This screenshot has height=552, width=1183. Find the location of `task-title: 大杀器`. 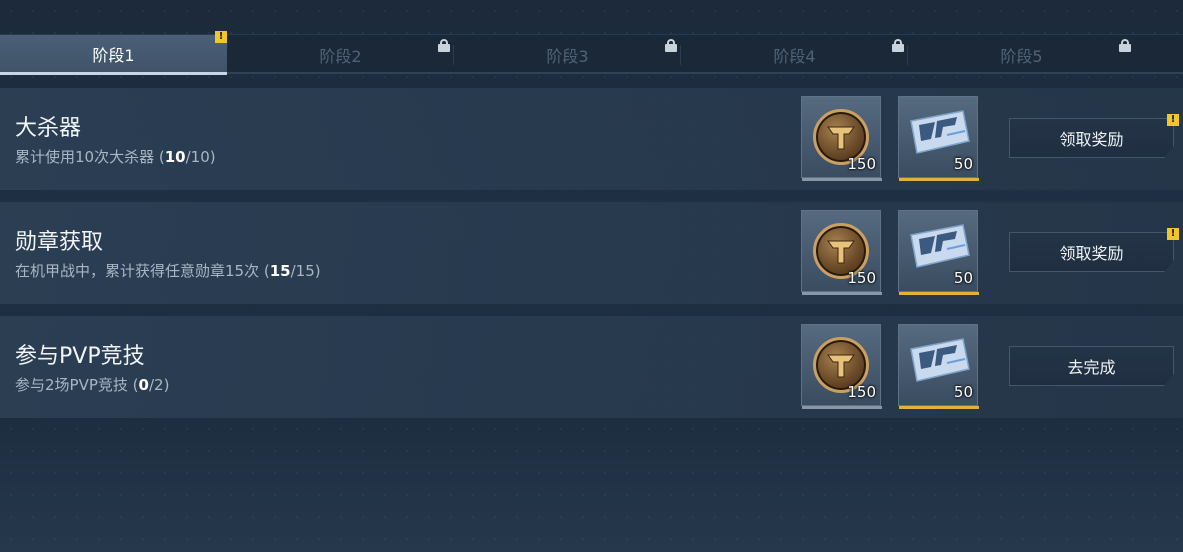

task-title: 大杀器 is located at coordinates (48, 128).